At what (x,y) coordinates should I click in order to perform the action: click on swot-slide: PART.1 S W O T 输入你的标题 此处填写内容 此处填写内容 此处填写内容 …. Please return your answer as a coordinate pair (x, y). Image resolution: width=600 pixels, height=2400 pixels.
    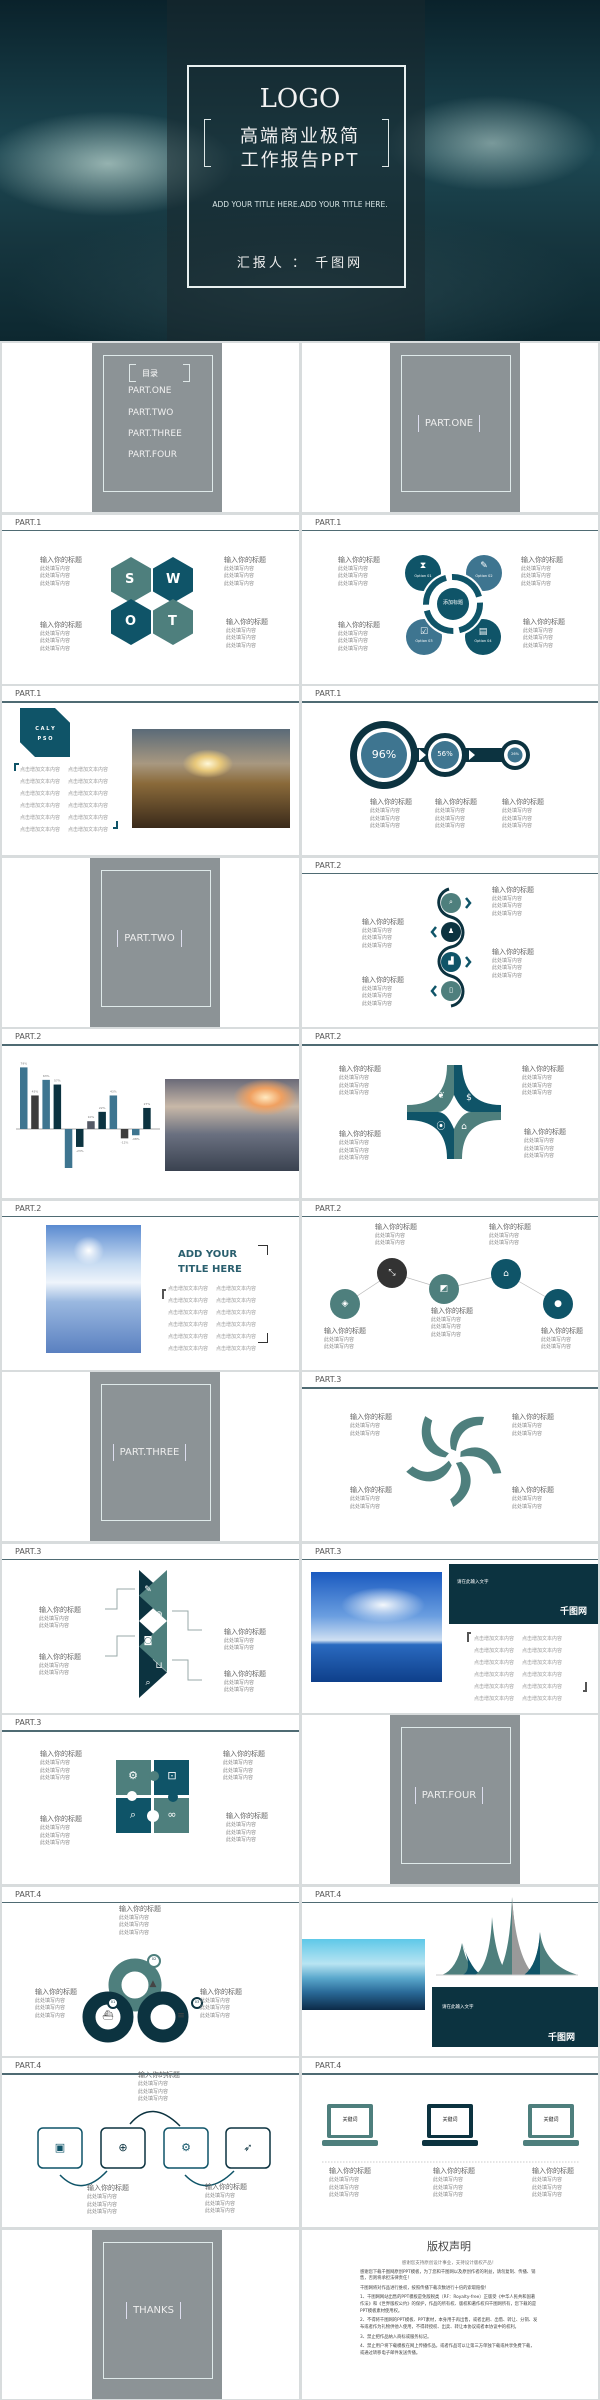
    Looking at the image, I should click on (150, 599).